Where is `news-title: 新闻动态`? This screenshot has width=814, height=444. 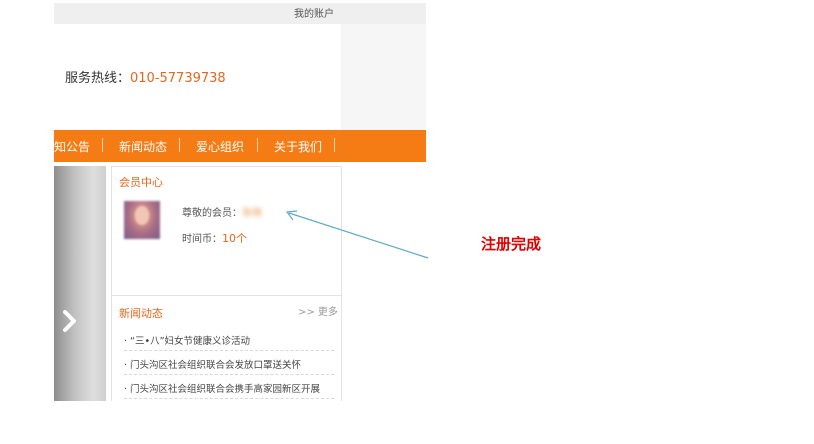
news-title: 新闻动态 is located at coordinates (141, 313).